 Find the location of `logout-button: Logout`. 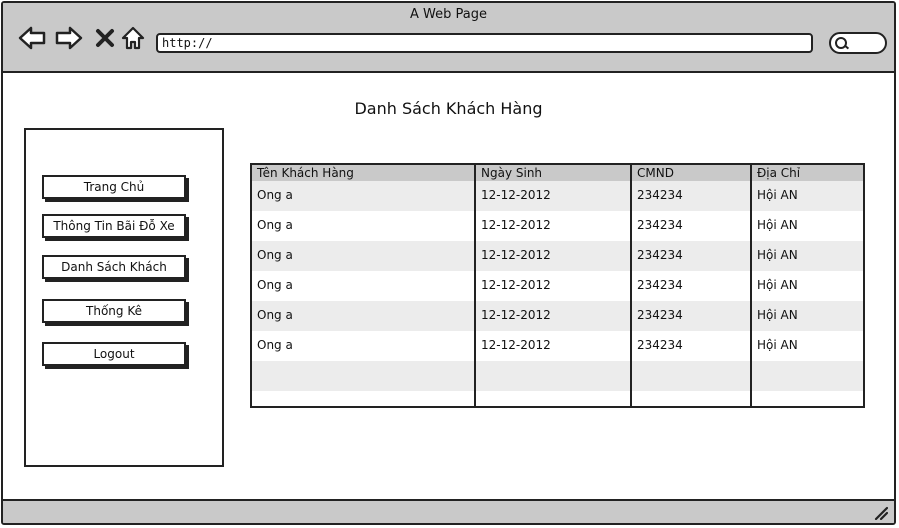

logout-button: Logout is located at coordinates (114, 354).